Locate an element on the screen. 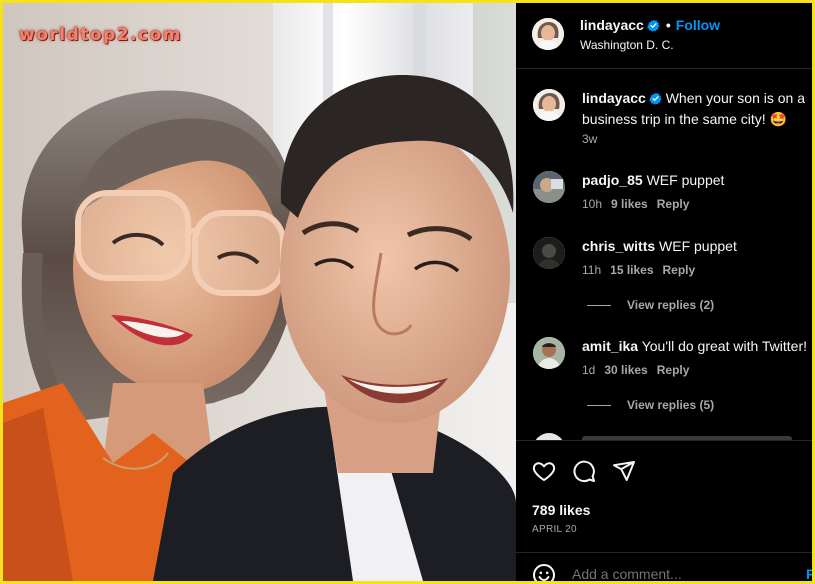 The height and width of the screenshot is (584, 815). comment-likes: 9 likes is located at coordinates (629, 204).